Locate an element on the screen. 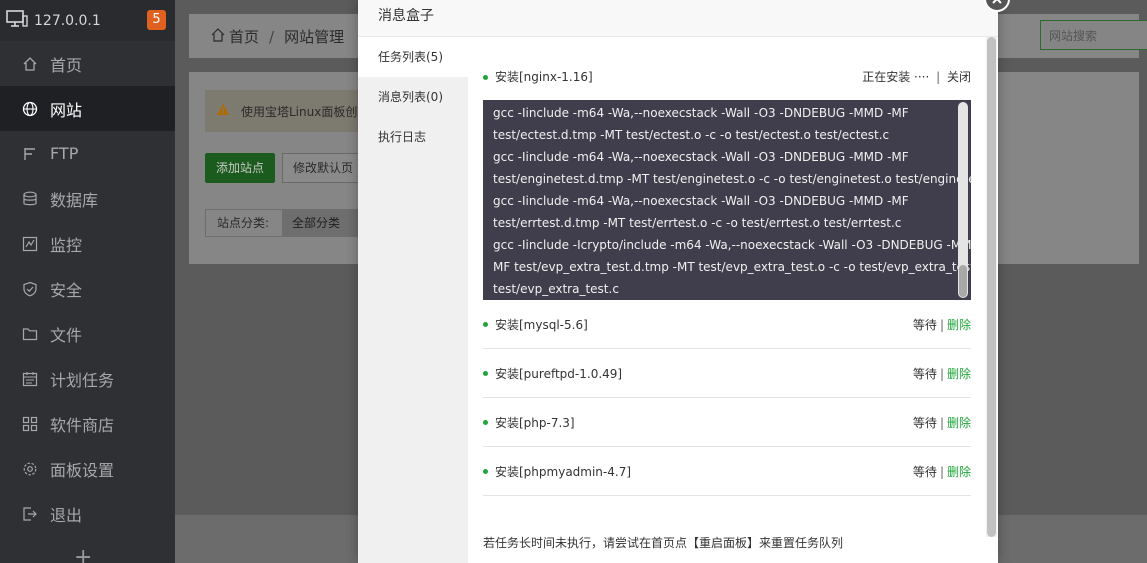  sidebar-item-folder: 文件 is located at coordinates (87, 333).